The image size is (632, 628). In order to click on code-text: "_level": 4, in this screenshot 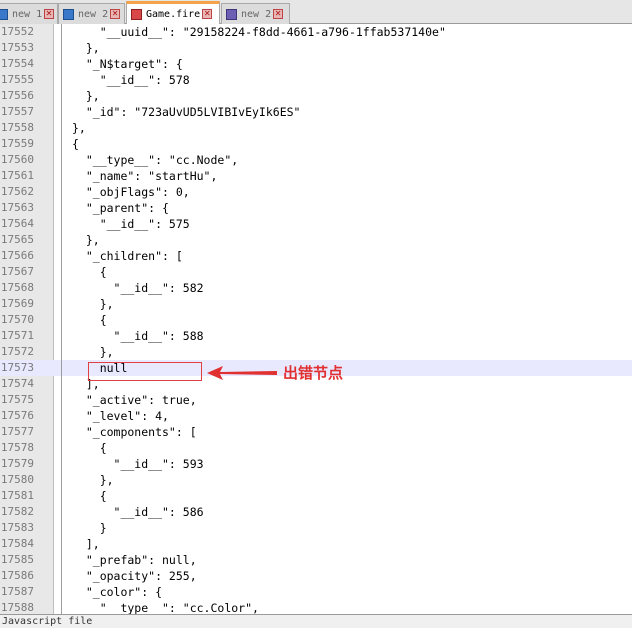, I will do `click(120, 416)`.